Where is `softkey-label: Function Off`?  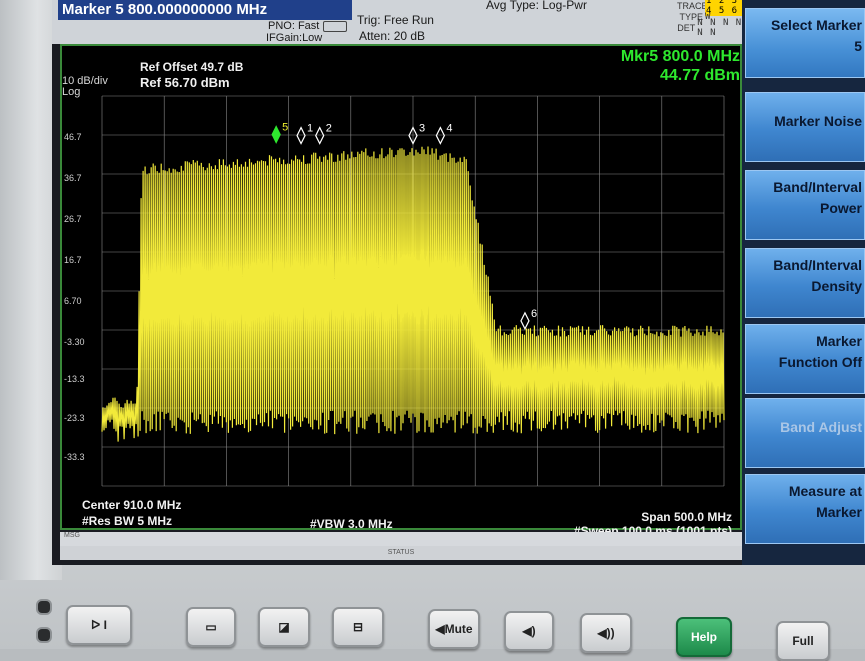 softkey-label: Function Off is located at coordinates (820, 362).